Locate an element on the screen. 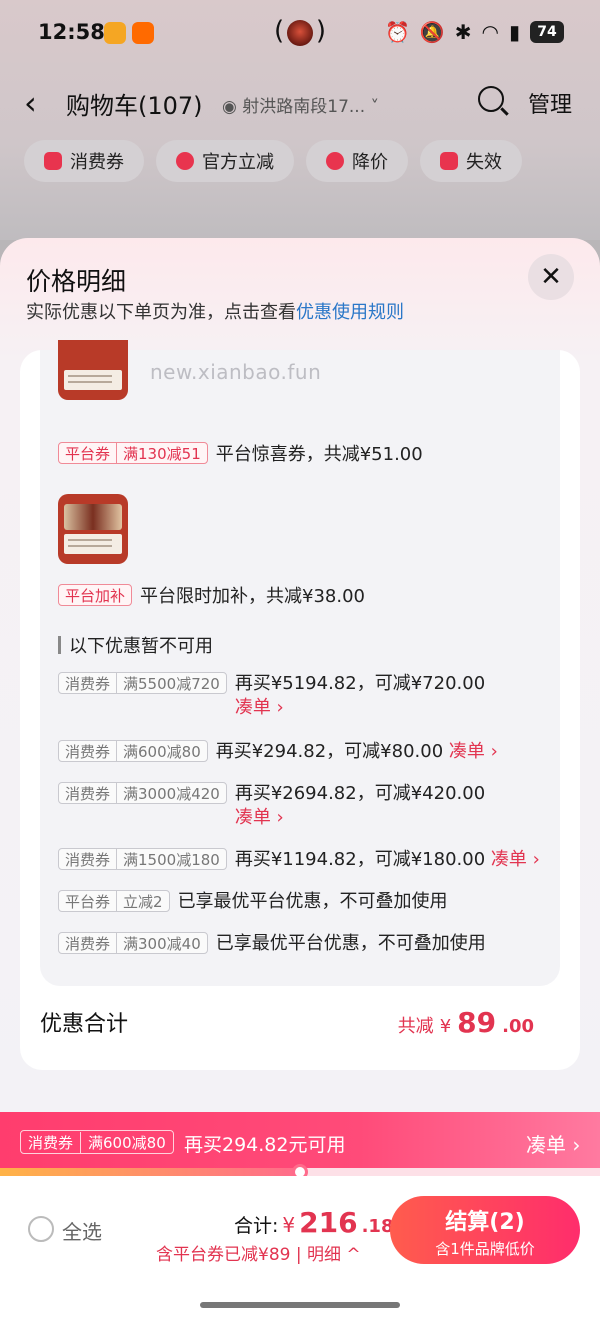 This screenshot has width=600, height=1320. arrow-down-icon is located at coordinates (335, 161).